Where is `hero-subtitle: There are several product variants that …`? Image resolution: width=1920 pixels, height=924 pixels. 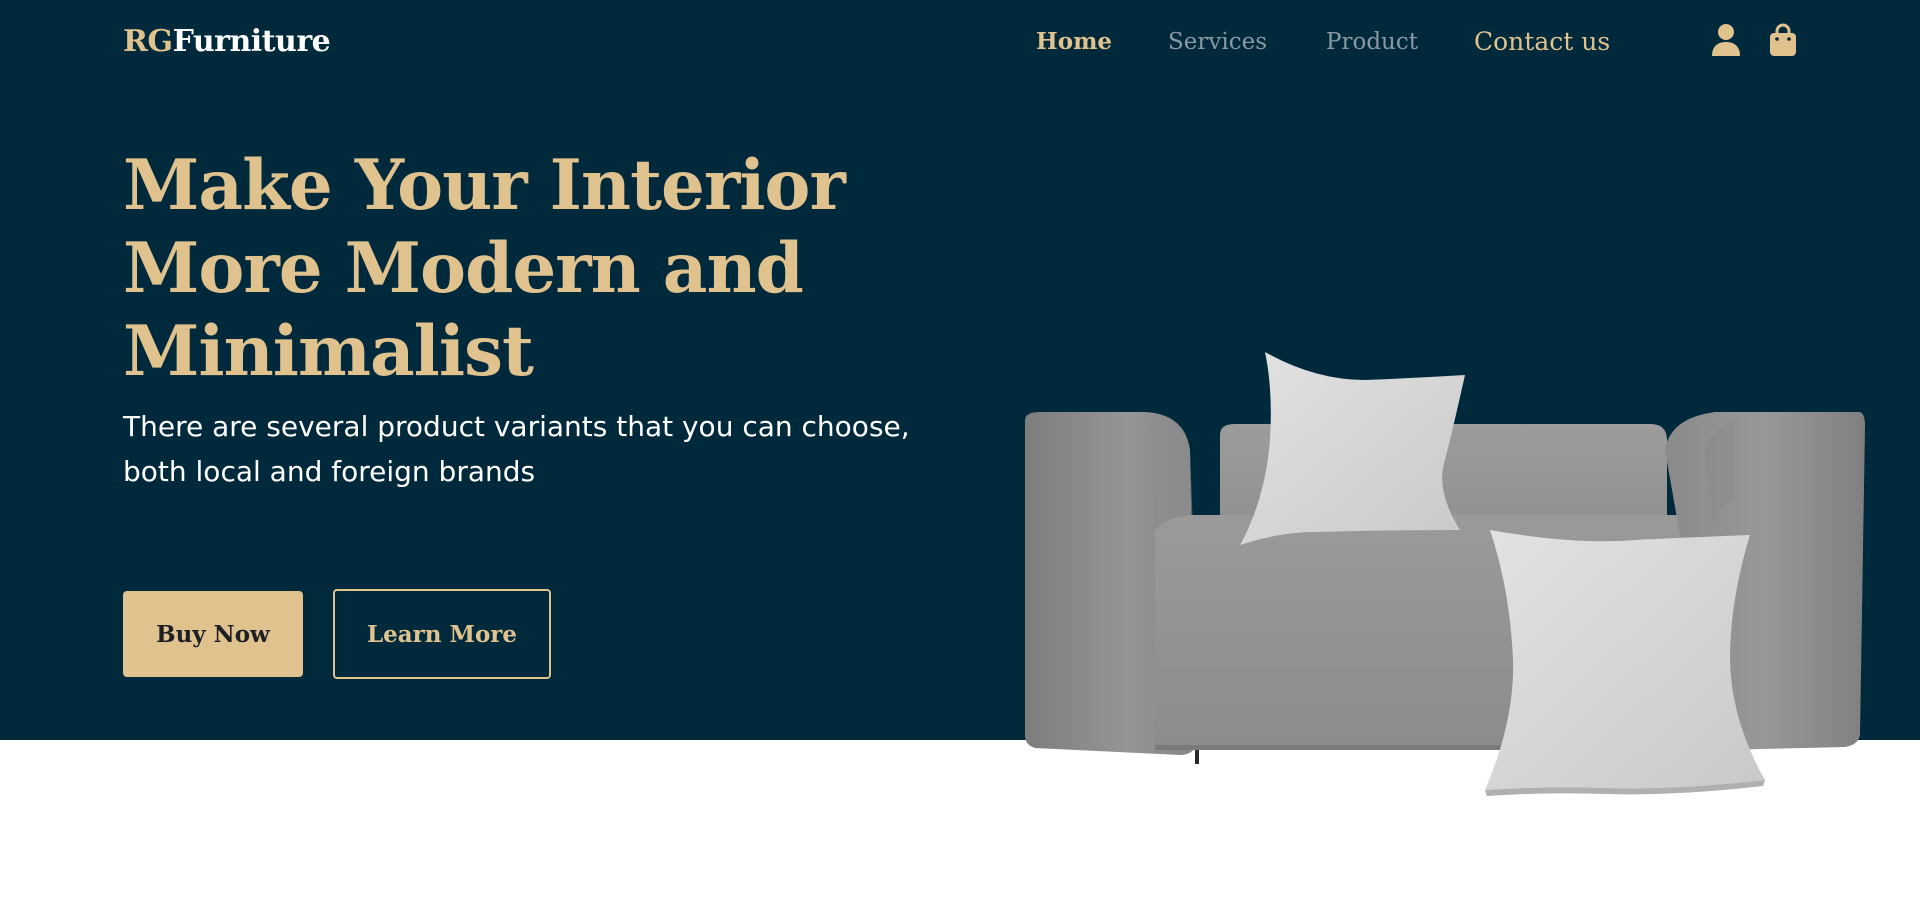 hero-subtitle: There are several product variants that … is located at coordinates (516, 449).